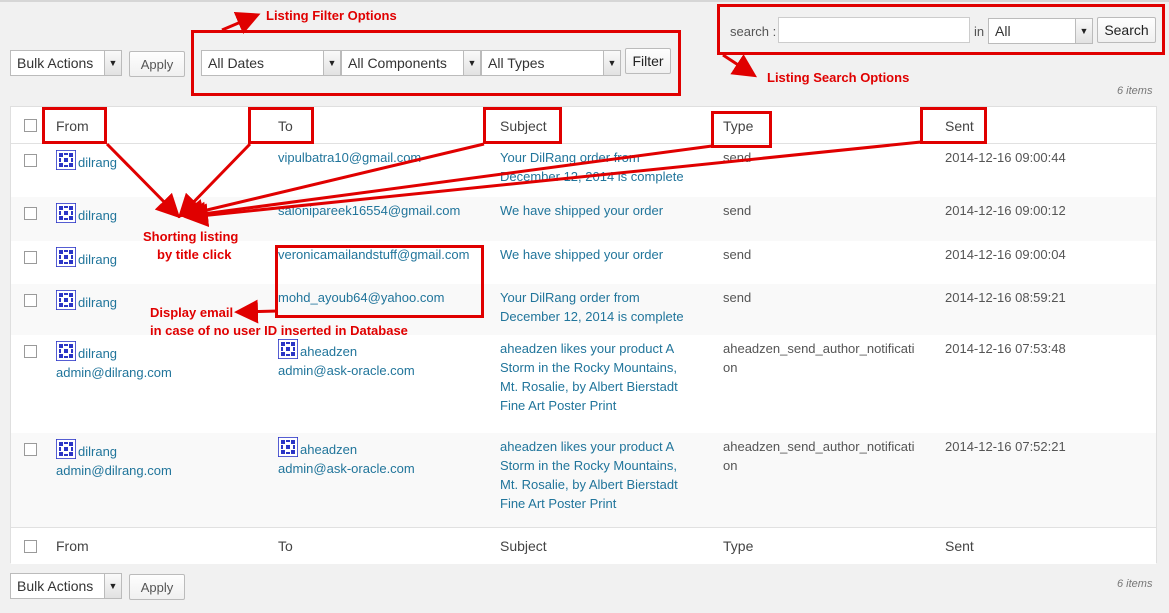  I want to click on from-sort-arrow, so click(143, 180).